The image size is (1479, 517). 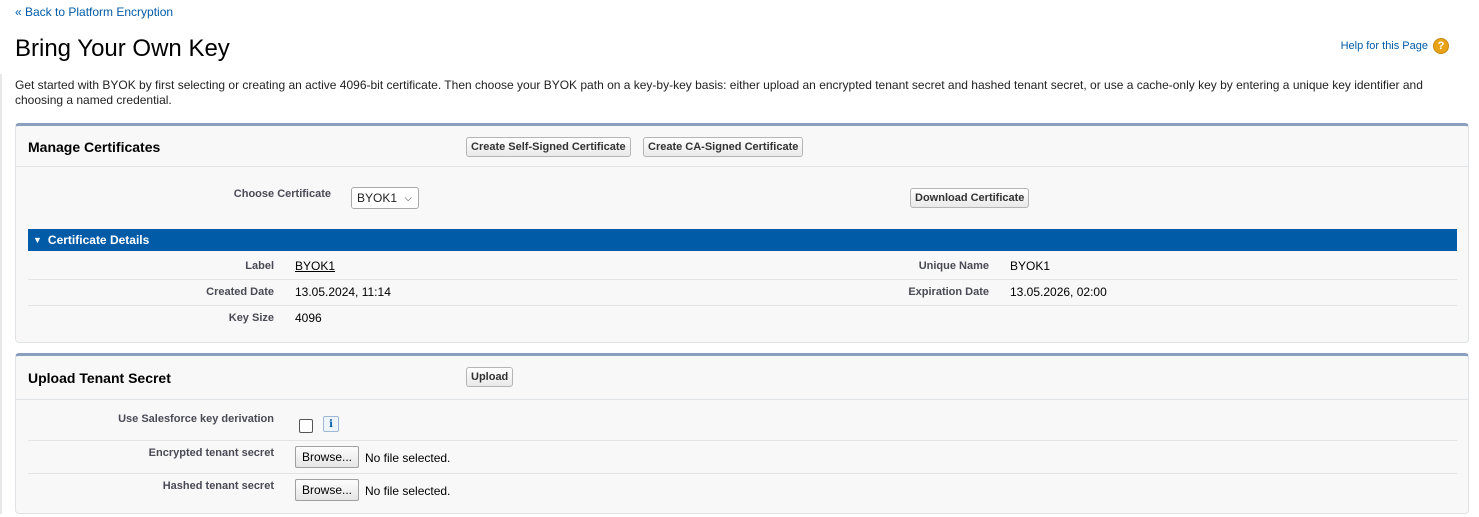 What do you see at coordinates (377, 198) in the screenshot?
I see `selected-certificate-value: BYOK1` at bounding box center [377, 198].